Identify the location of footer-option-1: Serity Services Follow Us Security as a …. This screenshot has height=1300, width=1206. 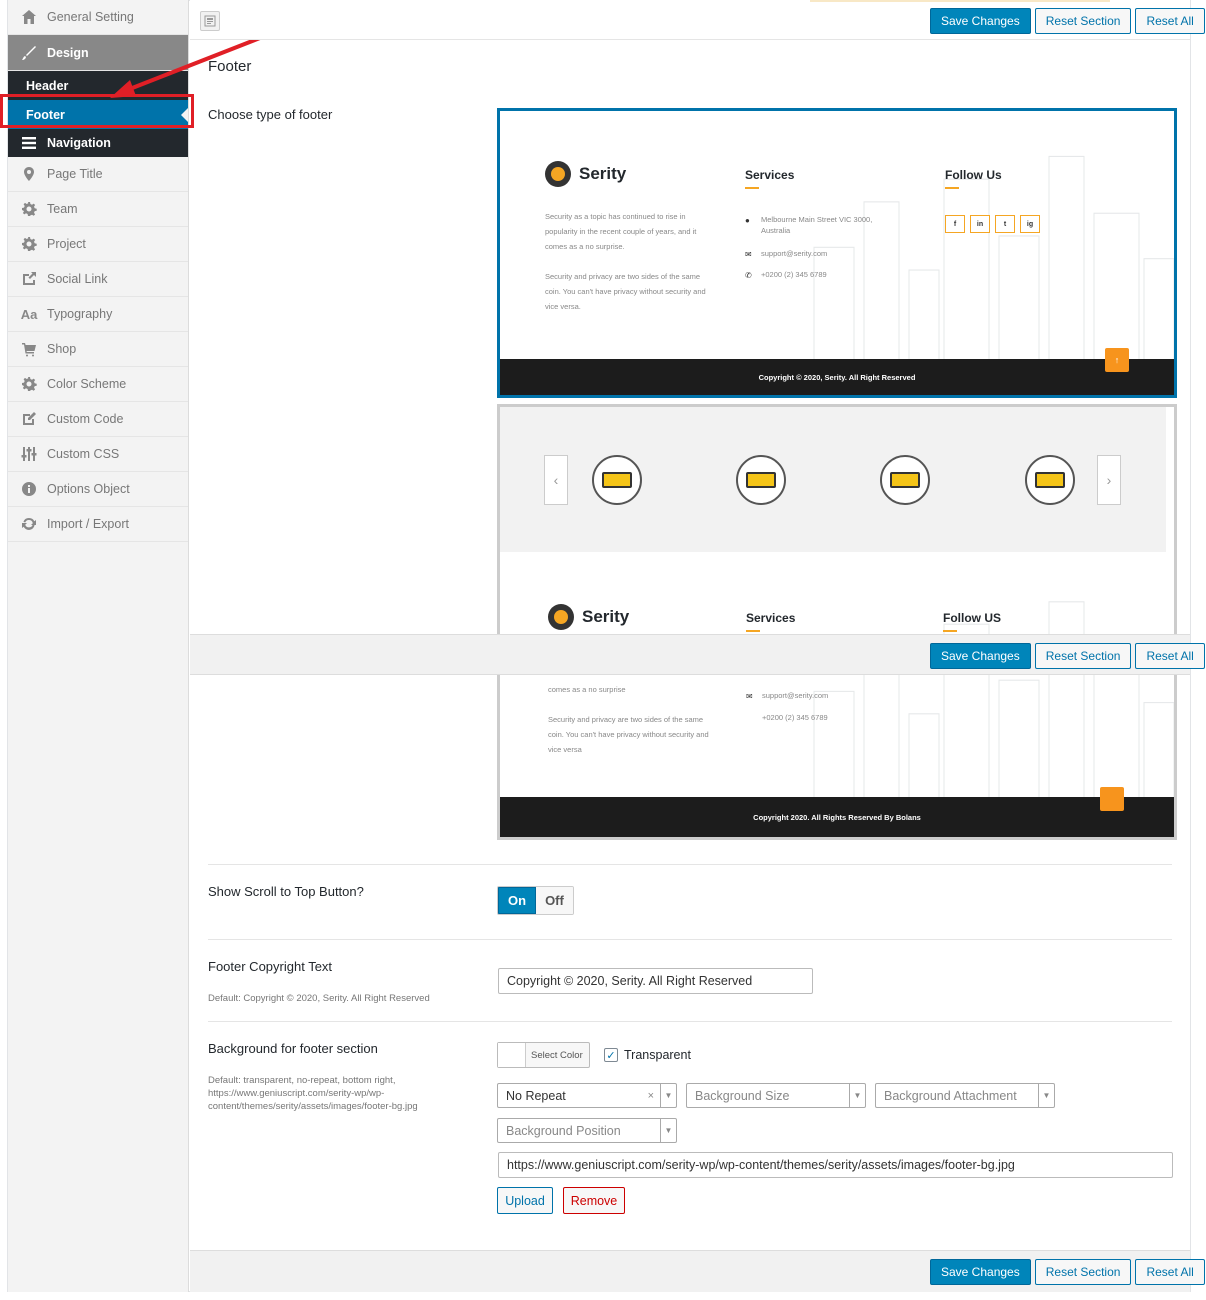
(837, 253).